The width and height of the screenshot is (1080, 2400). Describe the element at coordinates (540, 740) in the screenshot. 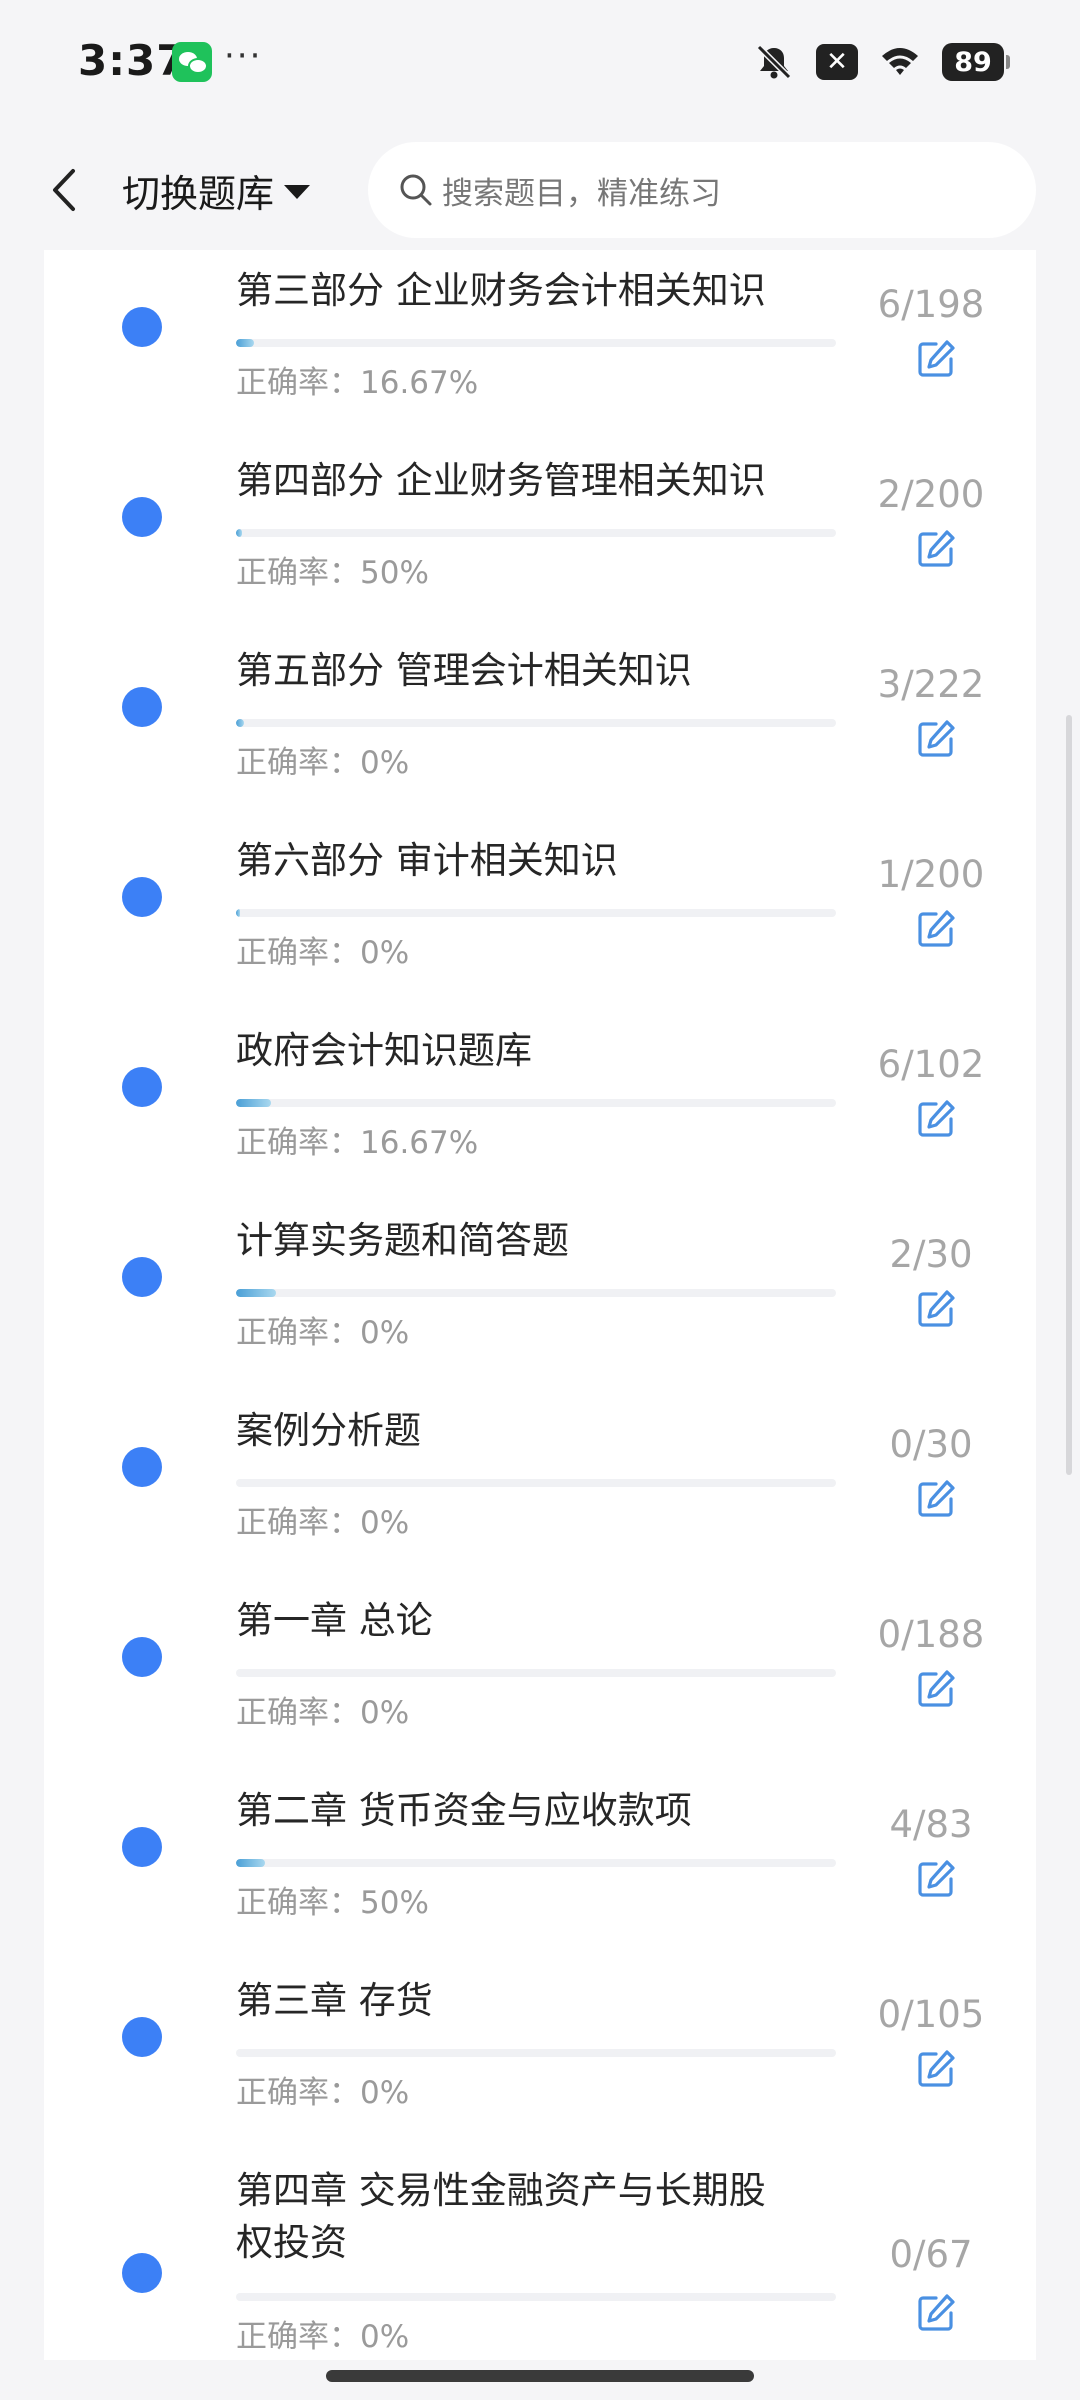

I see `list-item: 第五部分 管理会计相关知识正确率：0% 3/222` at that location.